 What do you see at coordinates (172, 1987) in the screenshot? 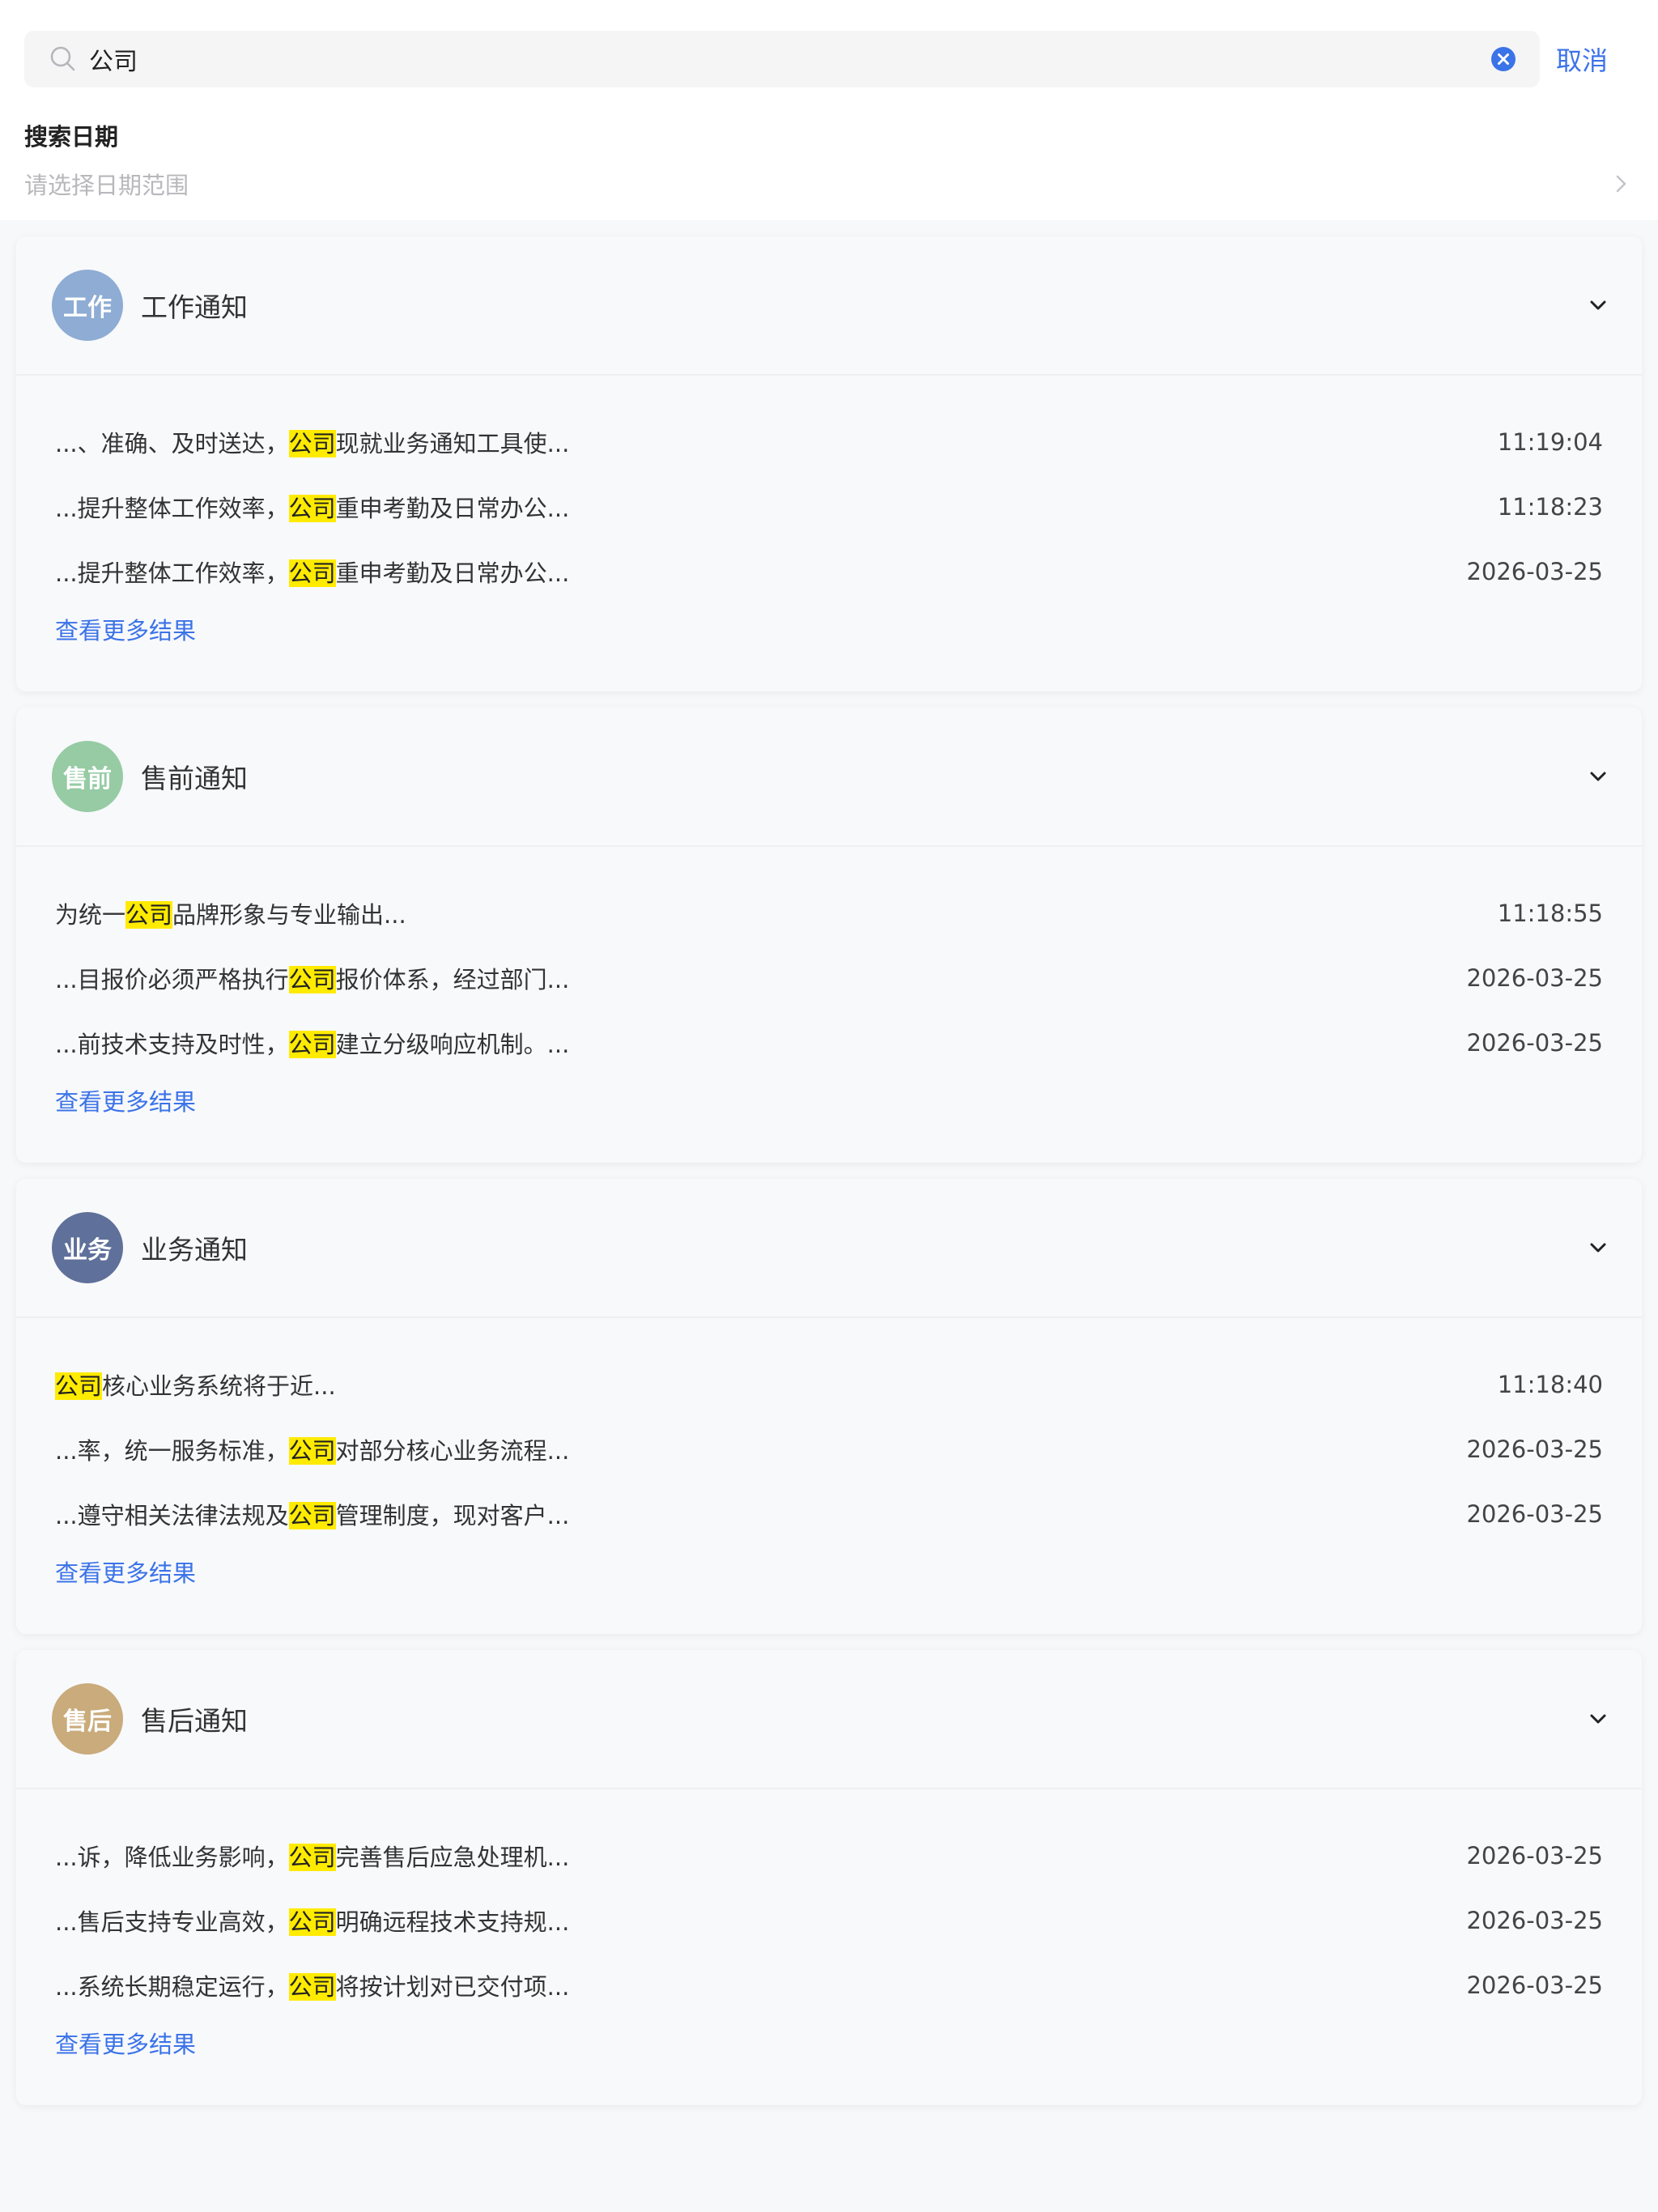
I see `snippet-prefix: ...系统长期稳定运行，` at bounding box center [172, 1987].